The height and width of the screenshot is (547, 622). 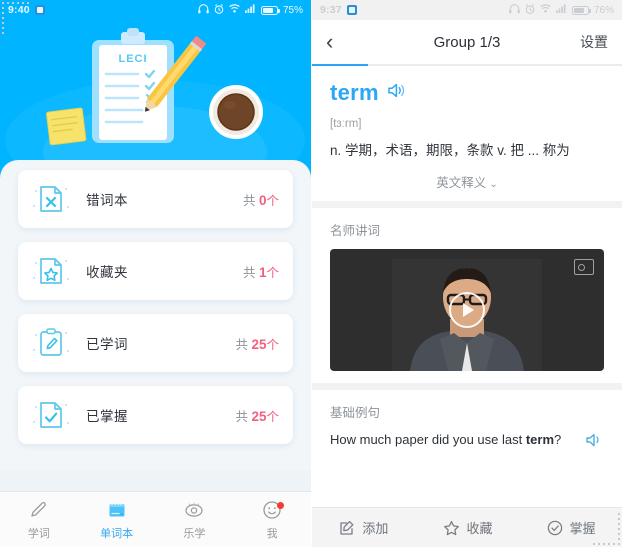 I want to click on tab-study-words: 学词, so click(x=39, y=519).